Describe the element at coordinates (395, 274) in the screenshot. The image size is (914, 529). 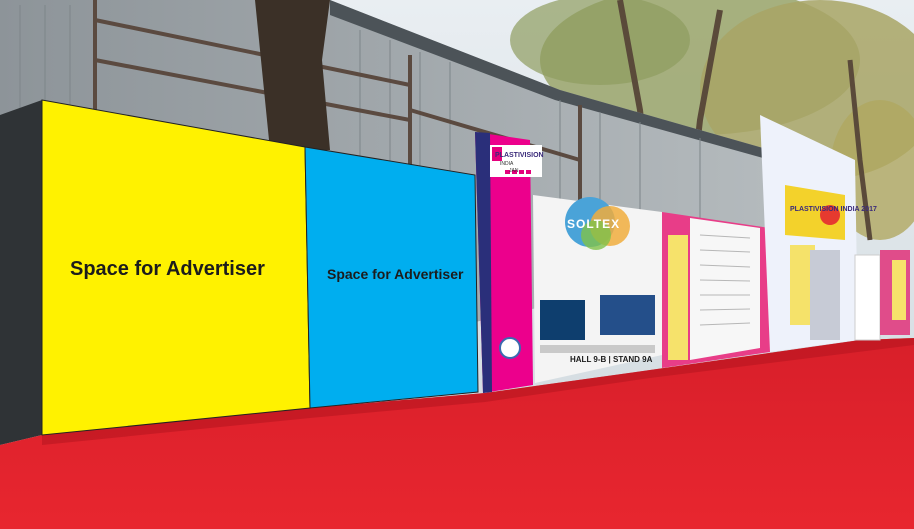
I see `middle-billboard-label: Space for Advertiser` at that location.